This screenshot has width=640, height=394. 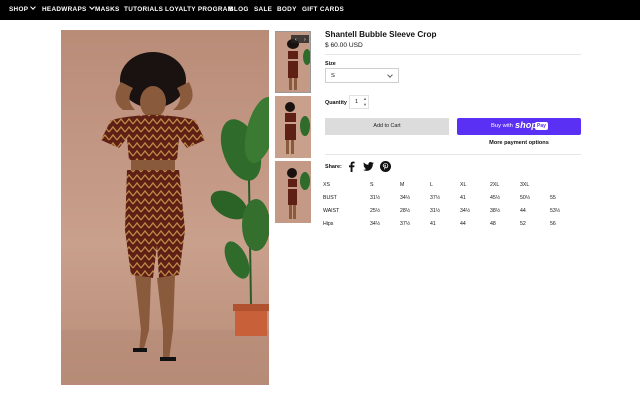 What do you see at coordinates (451, 210) in the screenshot?
I see `table-row: WAIST 25½ 28½ 31½ 34½ 38½ 44 53½` at bounding box center [451, 210].